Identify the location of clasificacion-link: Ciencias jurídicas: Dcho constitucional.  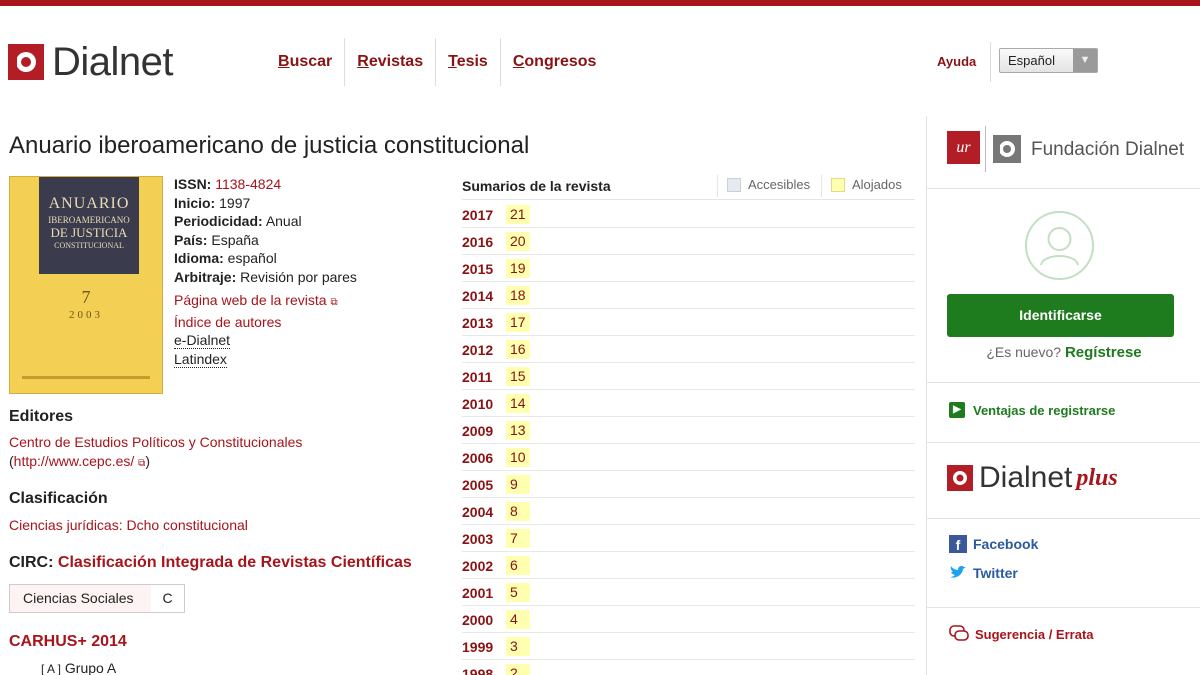
(128, 525).